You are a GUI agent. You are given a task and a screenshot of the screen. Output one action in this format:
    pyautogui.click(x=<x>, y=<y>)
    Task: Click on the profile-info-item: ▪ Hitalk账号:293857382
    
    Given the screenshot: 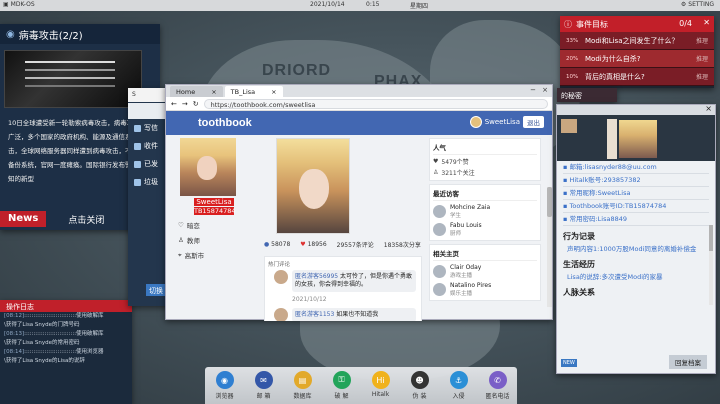 What is the action you would take?
    pyautogui.click(x=636, y=180)
    